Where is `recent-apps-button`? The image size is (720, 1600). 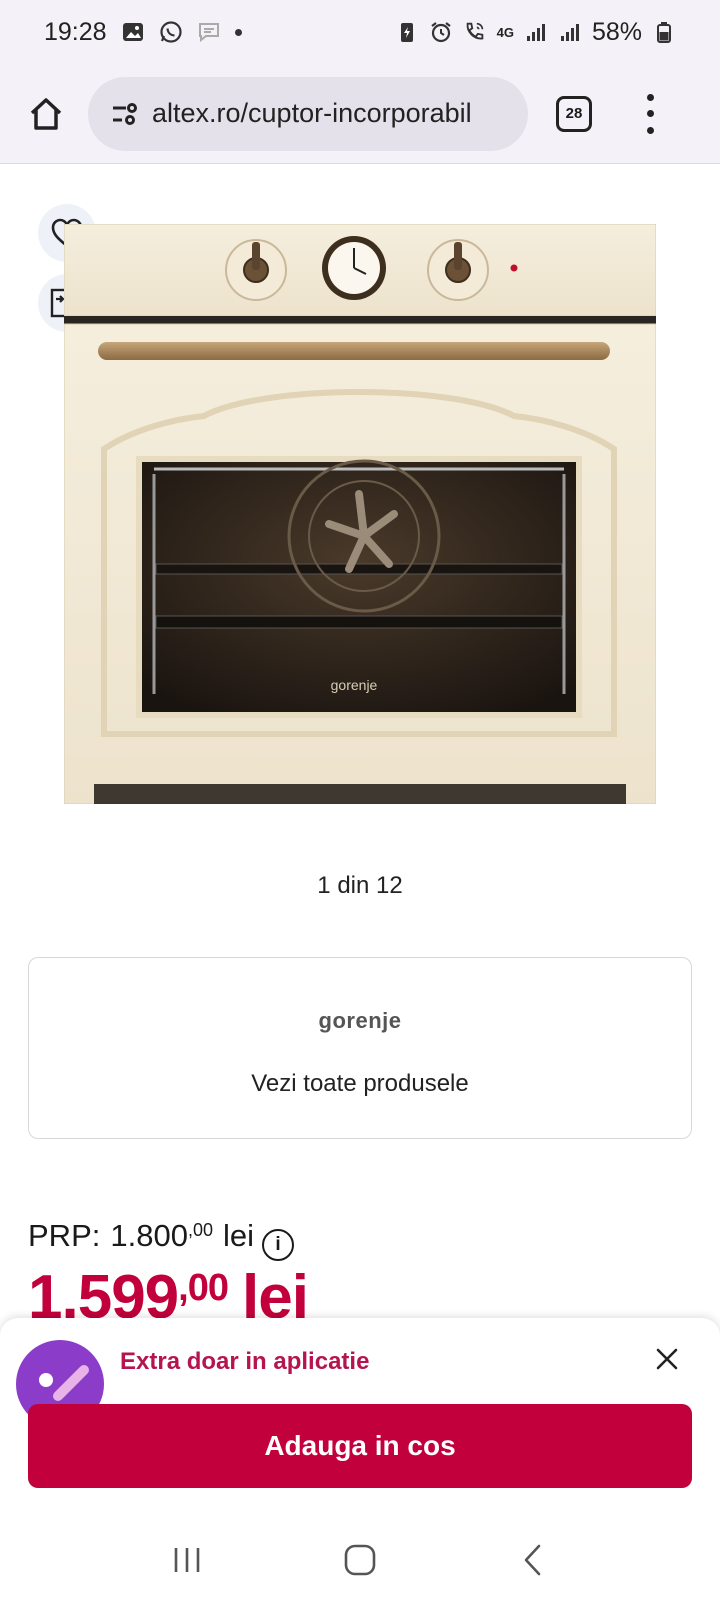 recent-apps-button is located at coordinates (187, 1560).